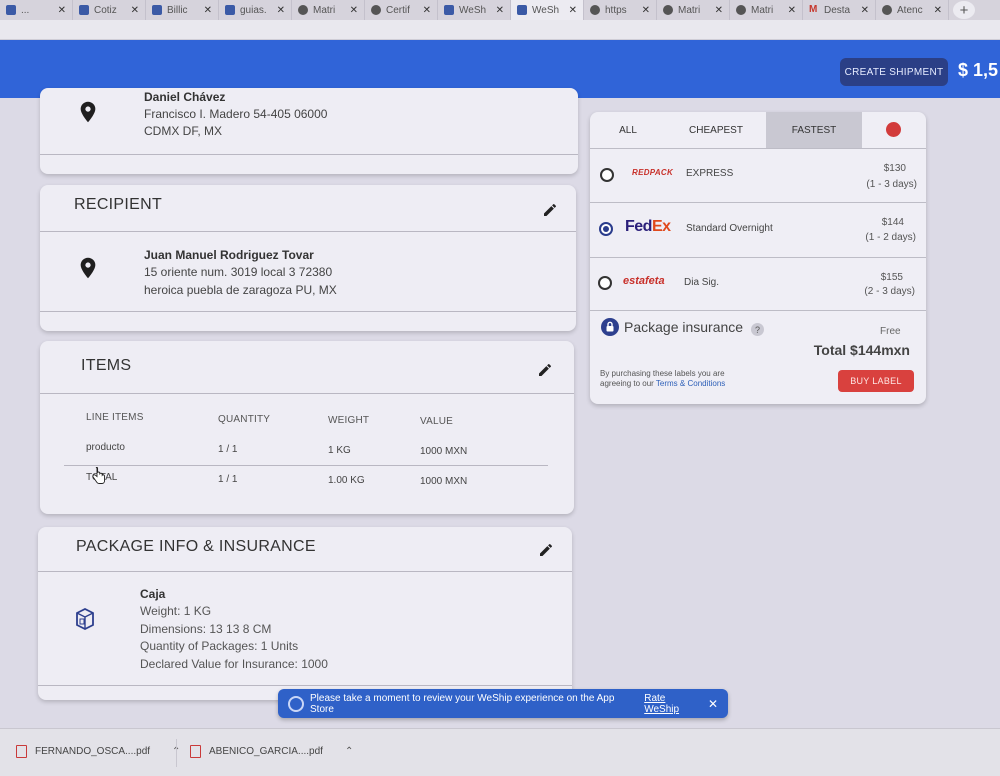  Describe the element at coordinates (349, 751) in the screenshot. I see `chevron-up-icon: ⌃` at that location.